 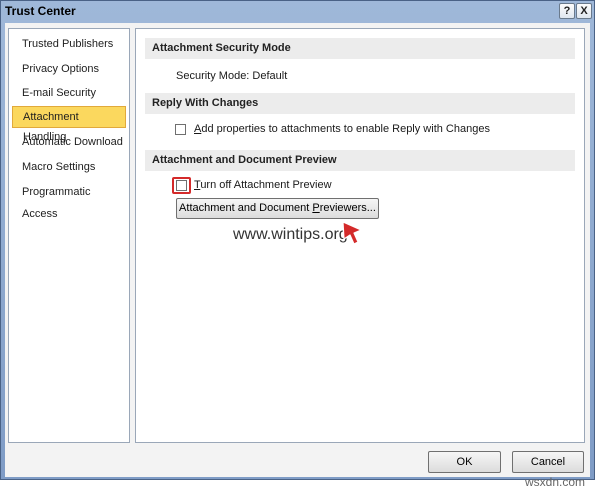 What do you see at coordinates (290, 234) in the screenshot?
I see `site-watermark: www.wintips.org` at bounding box center [290, 234].